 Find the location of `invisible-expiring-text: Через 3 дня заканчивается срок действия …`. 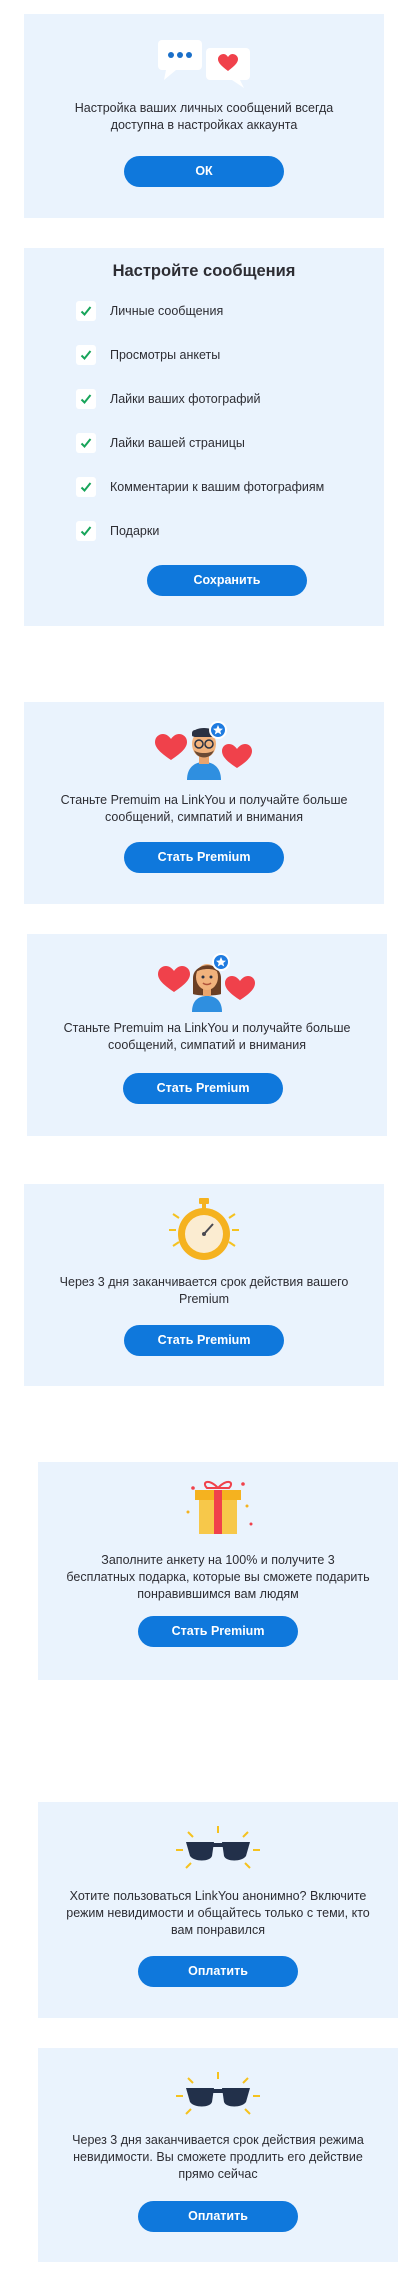

invisible-expiring-text: Через 3 дня заканчивается срок действия … is located at coordinates (218, 2157).